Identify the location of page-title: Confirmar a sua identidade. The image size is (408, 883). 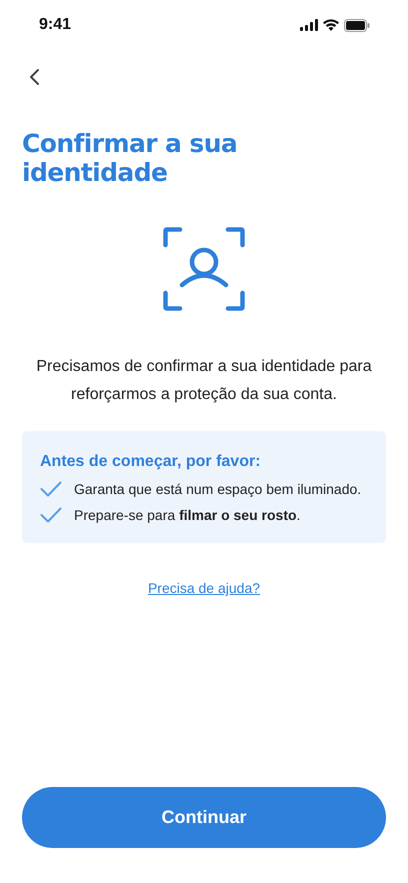
(130, 158).